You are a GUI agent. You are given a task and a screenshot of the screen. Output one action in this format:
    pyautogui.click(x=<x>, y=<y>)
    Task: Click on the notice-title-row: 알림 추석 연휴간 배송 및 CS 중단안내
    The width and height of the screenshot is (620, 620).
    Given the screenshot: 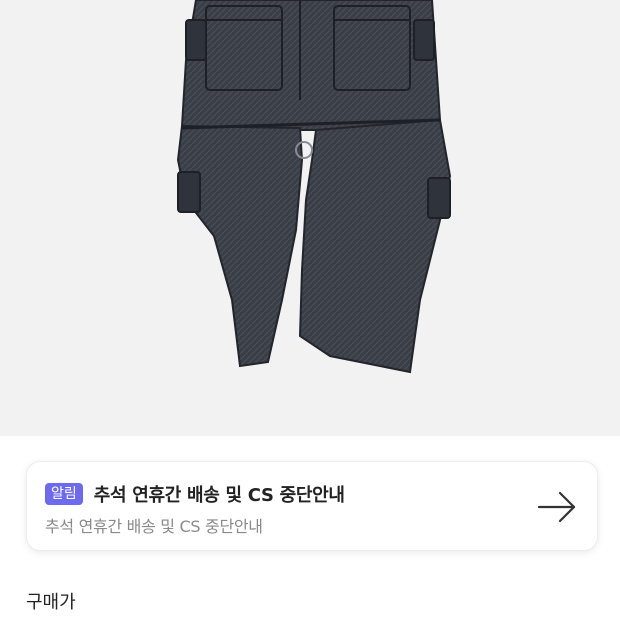 What is the action you would take?
    pyautogui.click(x=195, y=494)
    